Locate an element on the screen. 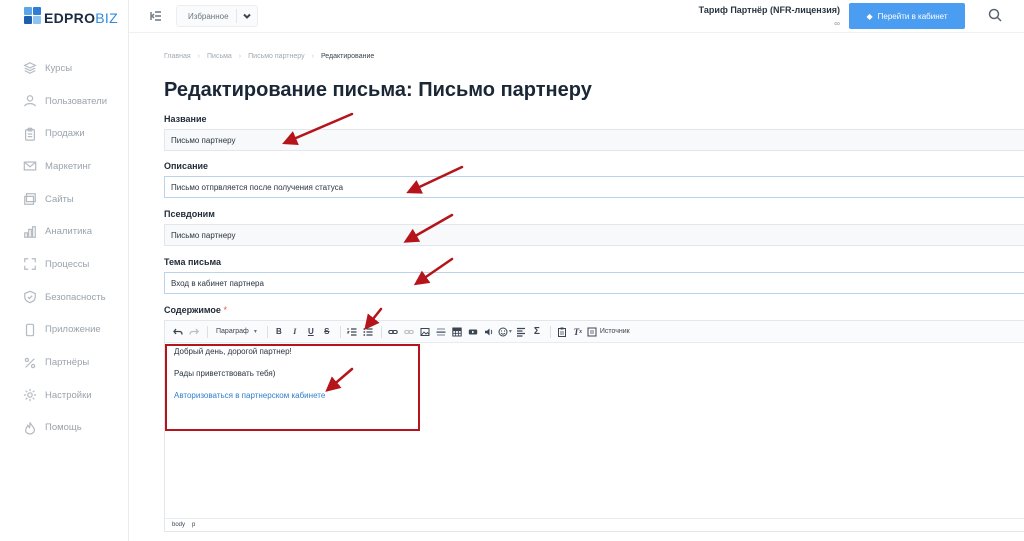  sidebar-item-courses: Курсы is located at coordinates (64, 68).